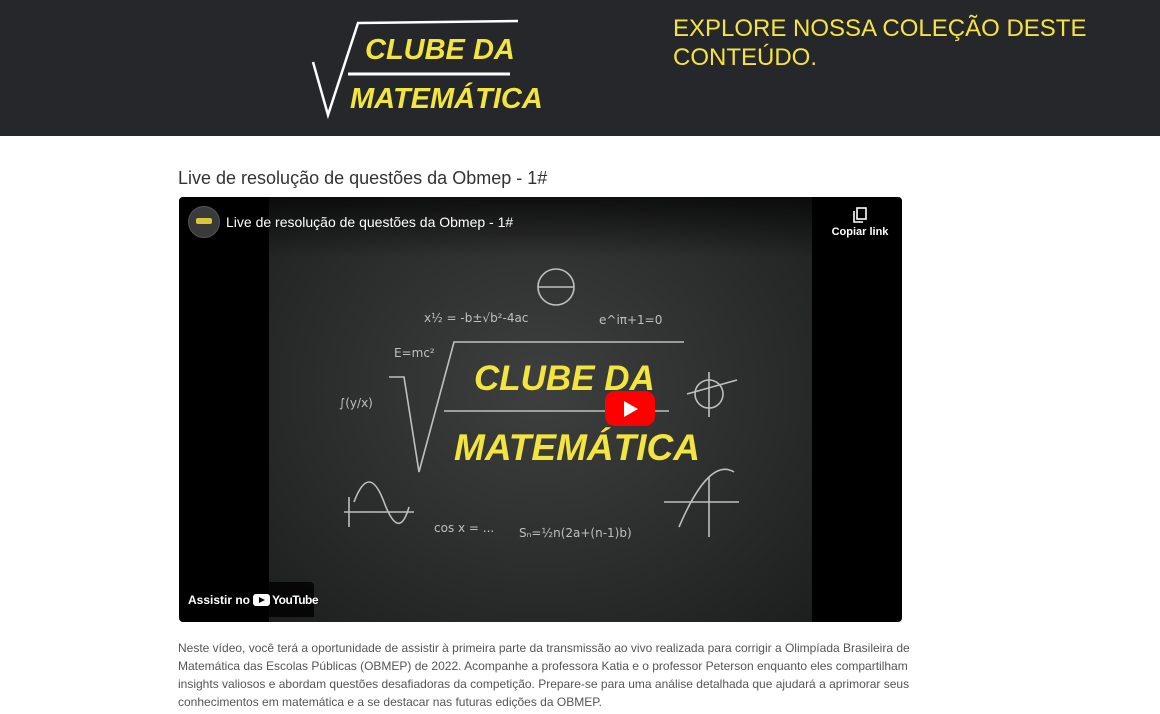 The image size is (1160, 714). I want to click on thumbnail-title-line2: MATEMÁTICA, so click(577, 447).